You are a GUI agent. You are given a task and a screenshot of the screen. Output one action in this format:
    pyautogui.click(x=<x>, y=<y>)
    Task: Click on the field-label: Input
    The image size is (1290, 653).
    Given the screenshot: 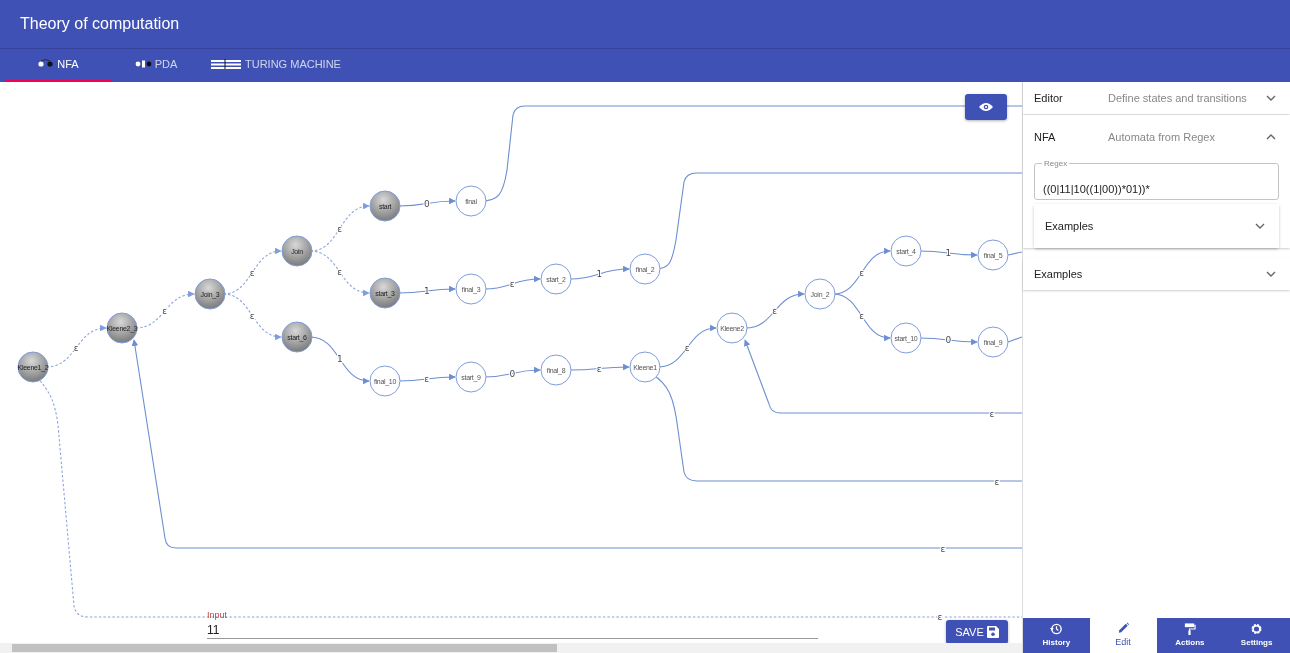 What is the action you would take?
    pyautogui.click(x=218, y=615)
    